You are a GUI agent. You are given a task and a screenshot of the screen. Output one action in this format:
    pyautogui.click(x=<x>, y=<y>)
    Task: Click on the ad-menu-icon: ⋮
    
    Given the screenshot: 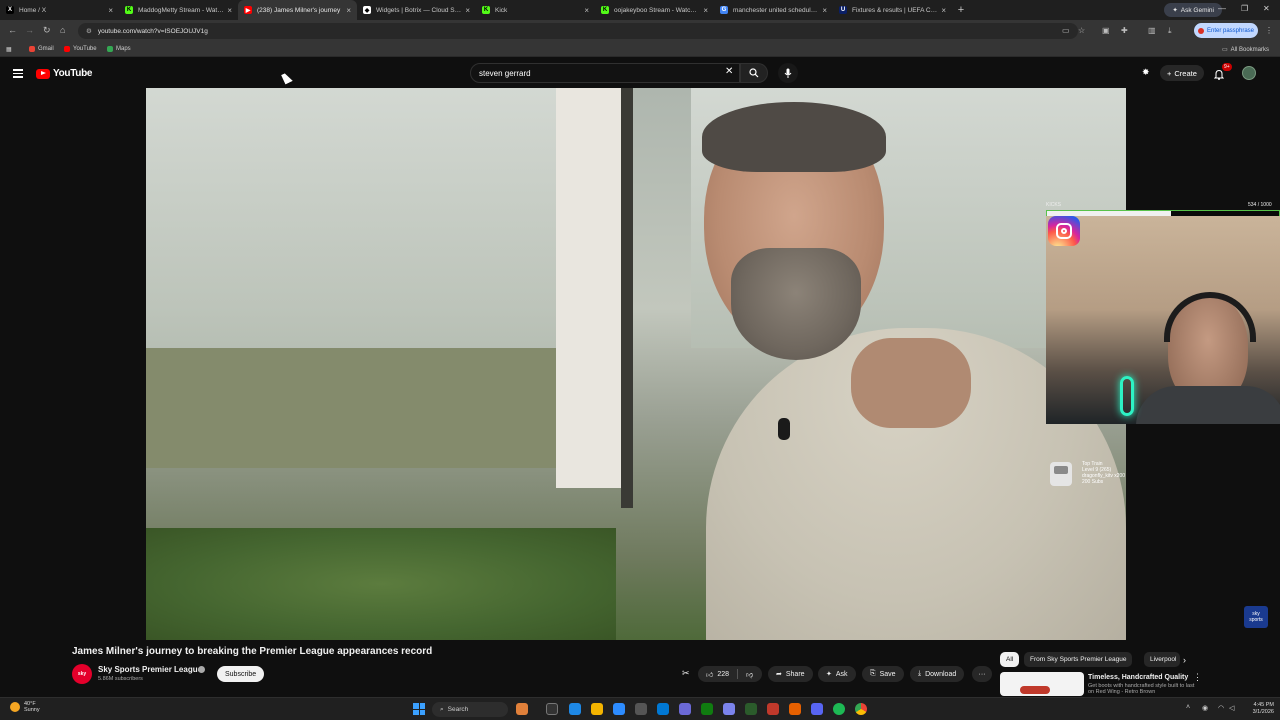 What is the action you would take?
    pyautogui.click(x=1197, y=677)
    